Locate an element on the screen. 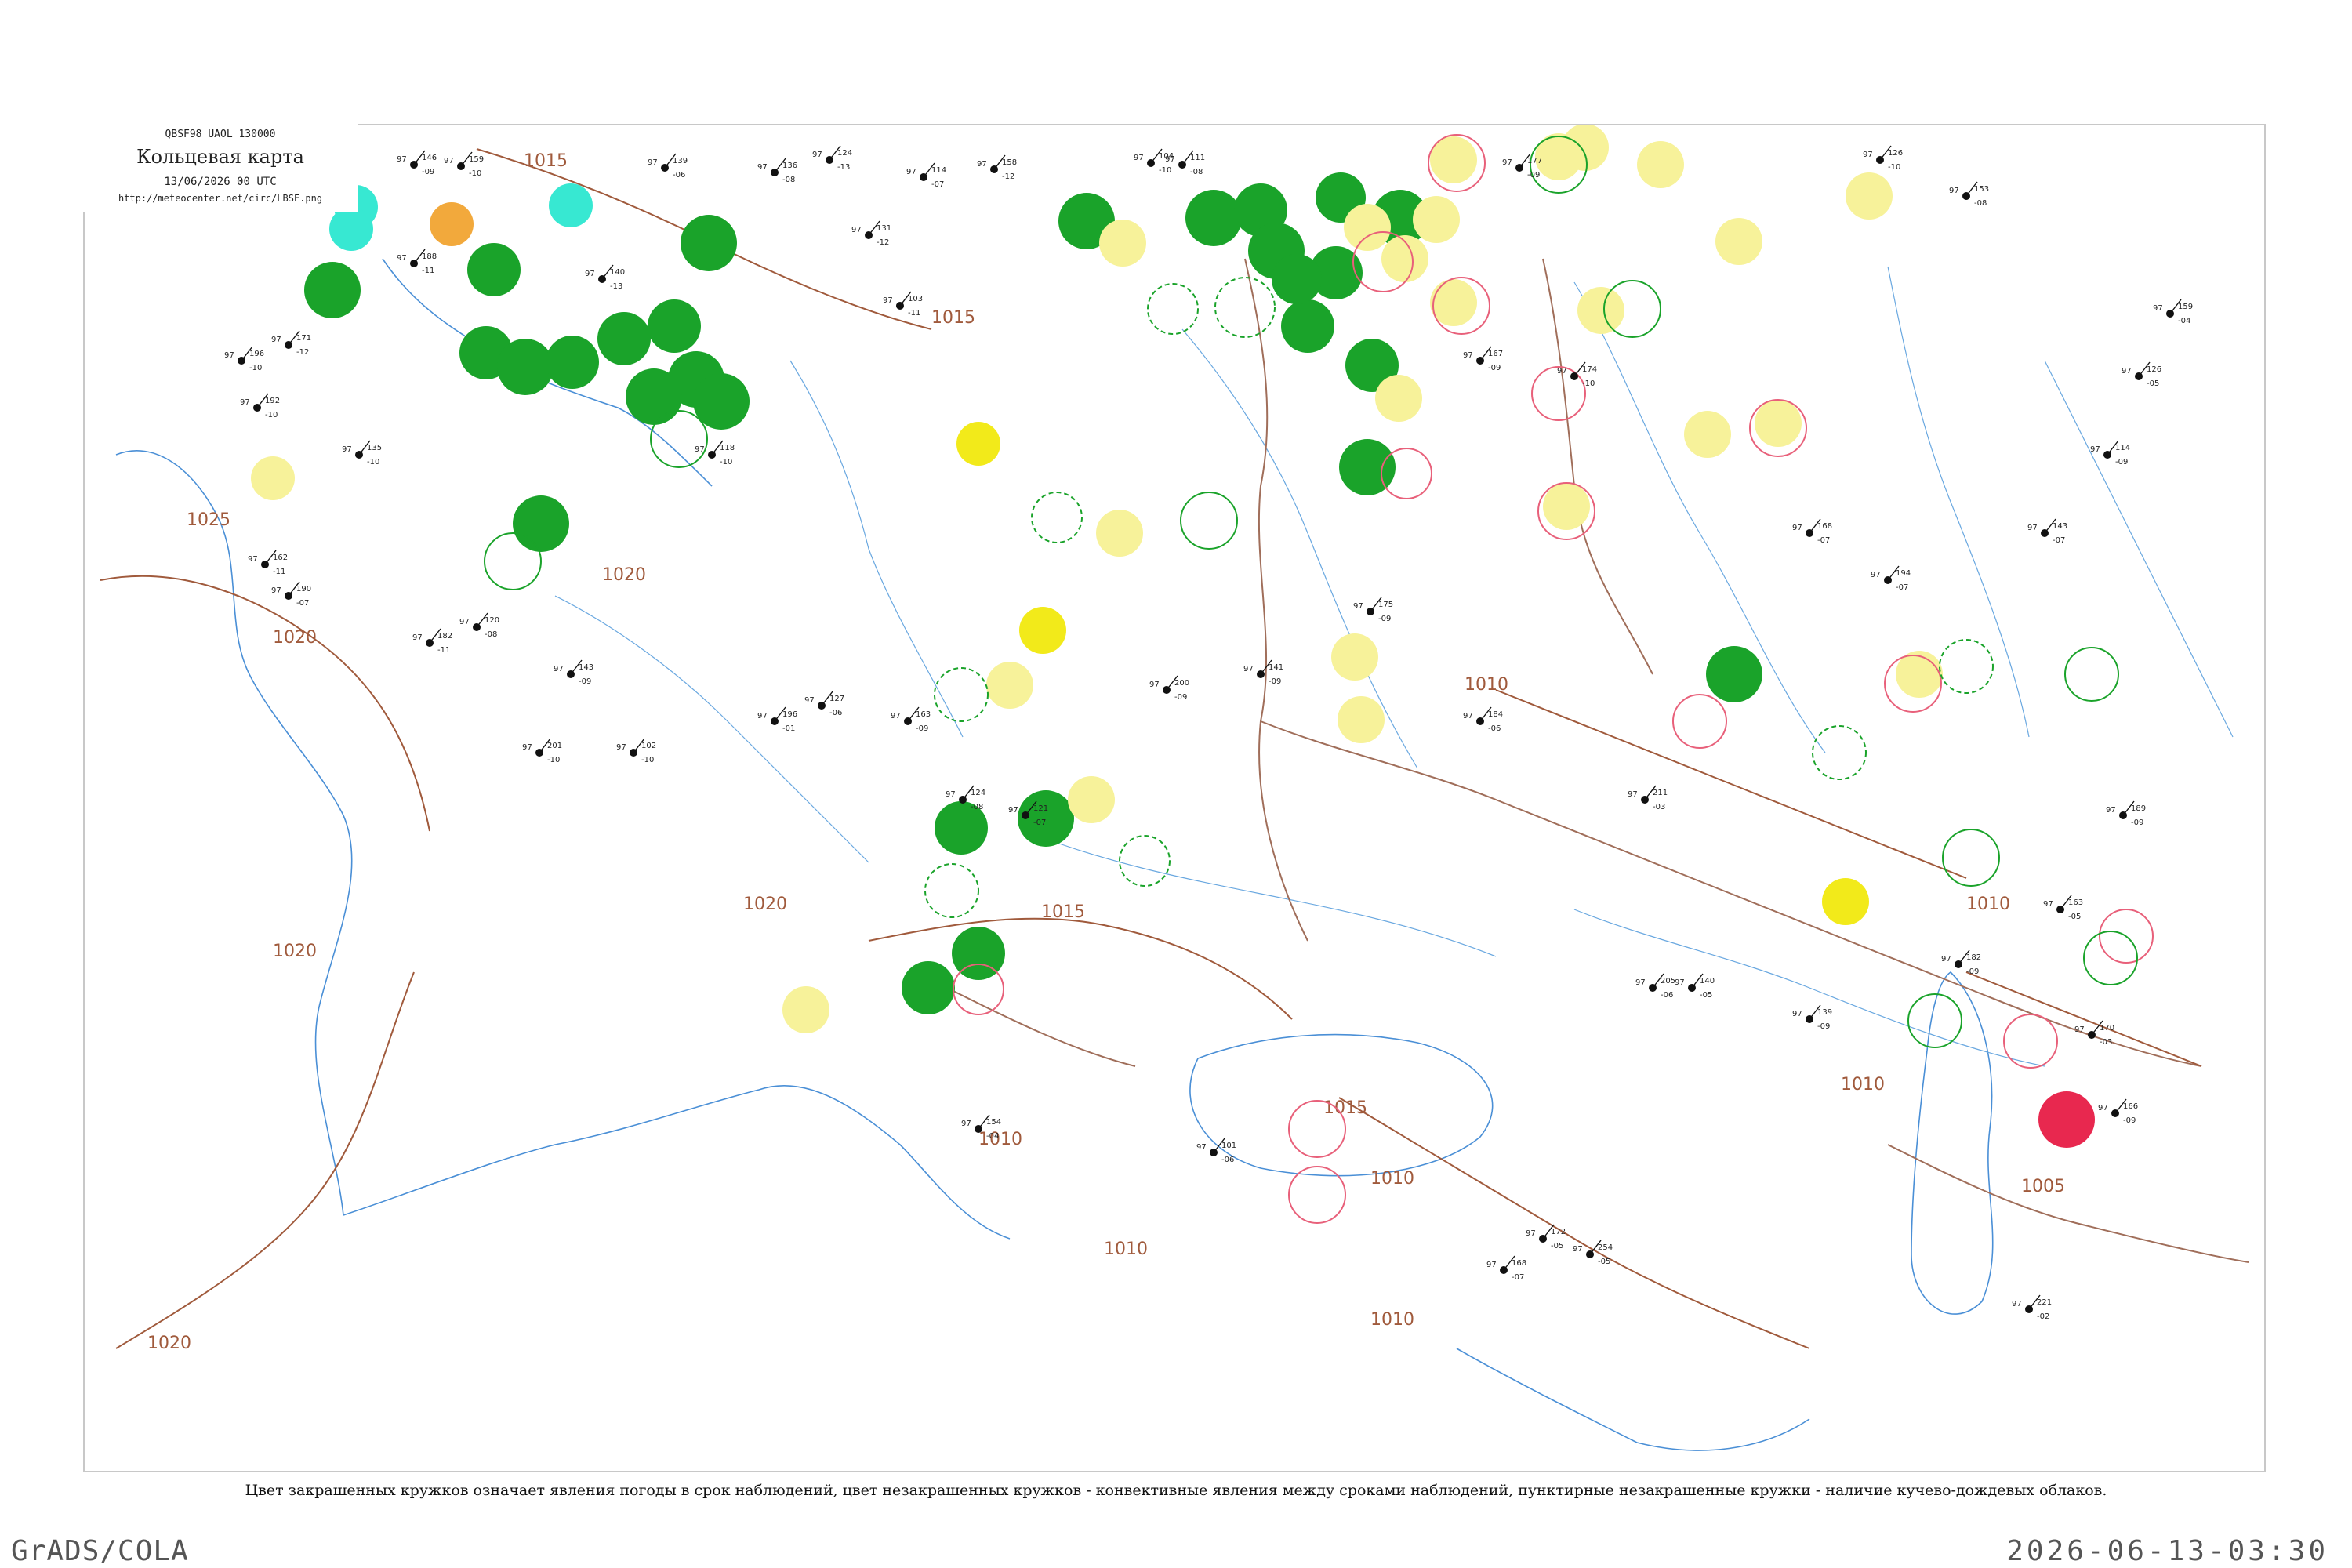 Image resolution: width=2352 pixels, height=1568 pixels. station-plot: 97 175 -09 is located at coordinates (1373, 610).